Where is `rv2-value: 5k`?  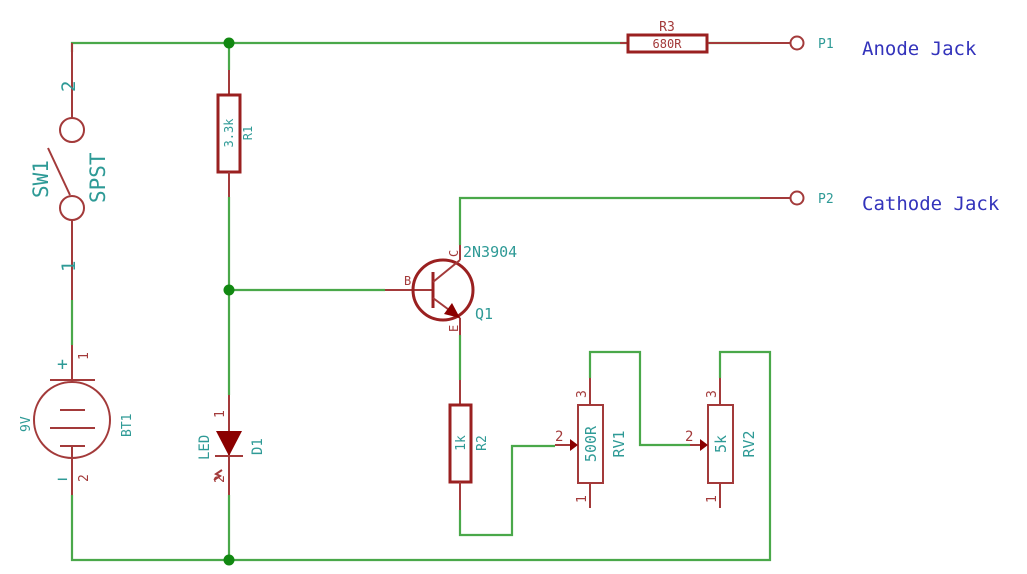 rv2-value: 5k is located at coordinates (721, 444).